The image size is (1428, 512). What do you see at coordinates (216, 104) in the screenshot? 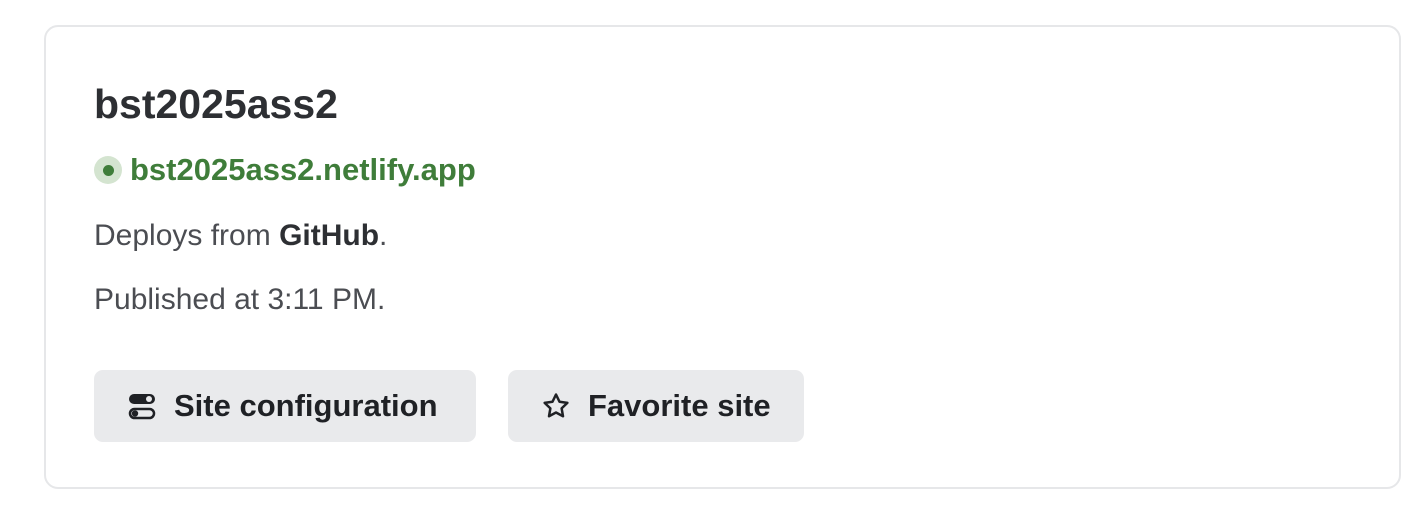
I see `site-title: bst2025ass2` at bounding box center [216, 104].